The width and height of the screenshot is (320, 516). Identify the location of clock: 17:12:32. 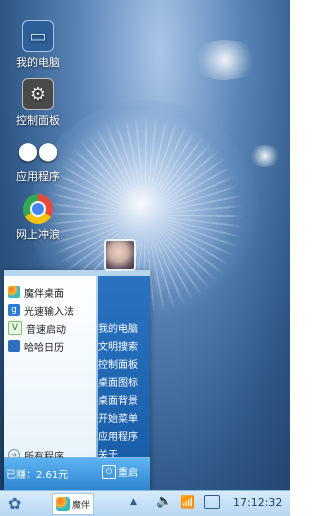
(258, 502).